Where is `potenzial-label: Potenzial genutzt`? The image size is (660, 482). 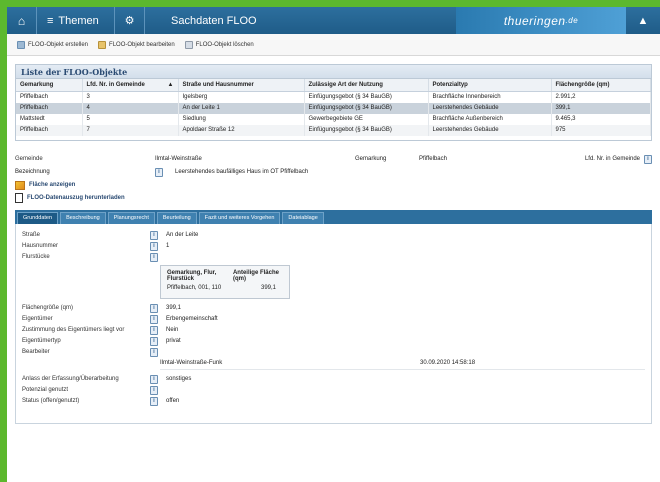
potenzial-label: Potenzial genutzt is located at coordinates (45, 390).